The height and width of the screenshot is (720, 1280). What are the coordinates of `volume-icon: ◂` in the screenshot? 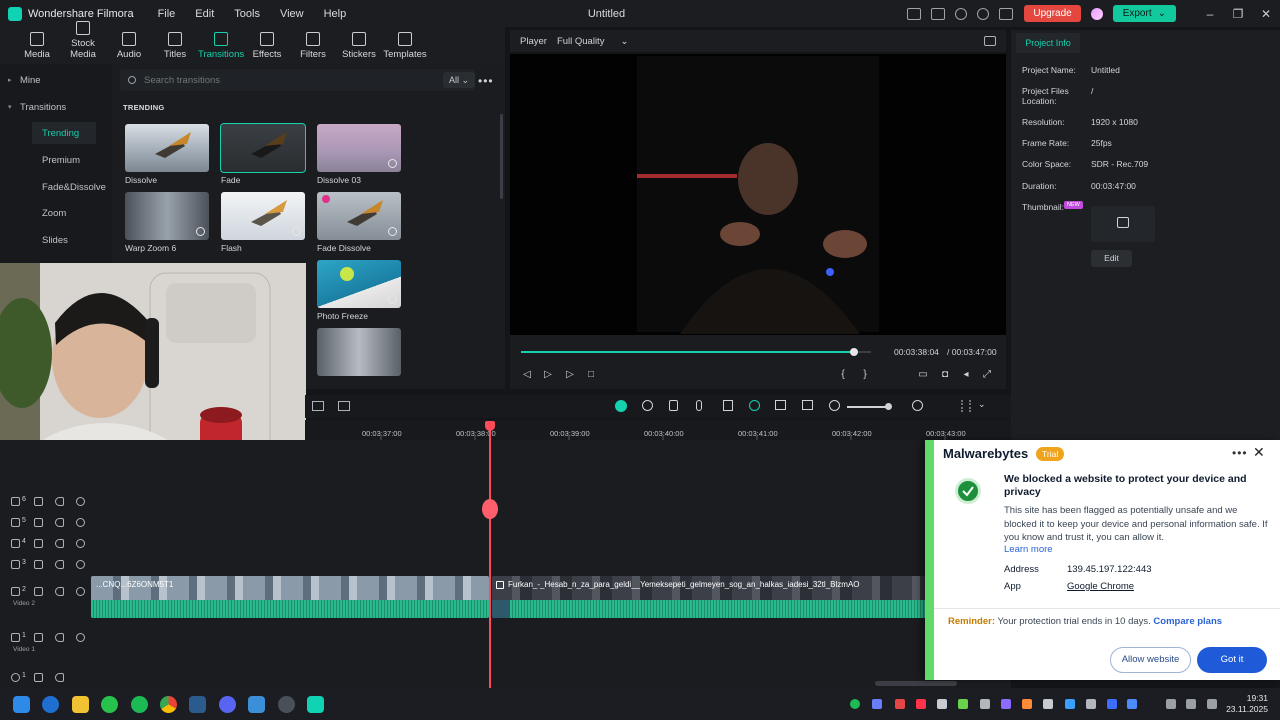 It's located at (966, 375).